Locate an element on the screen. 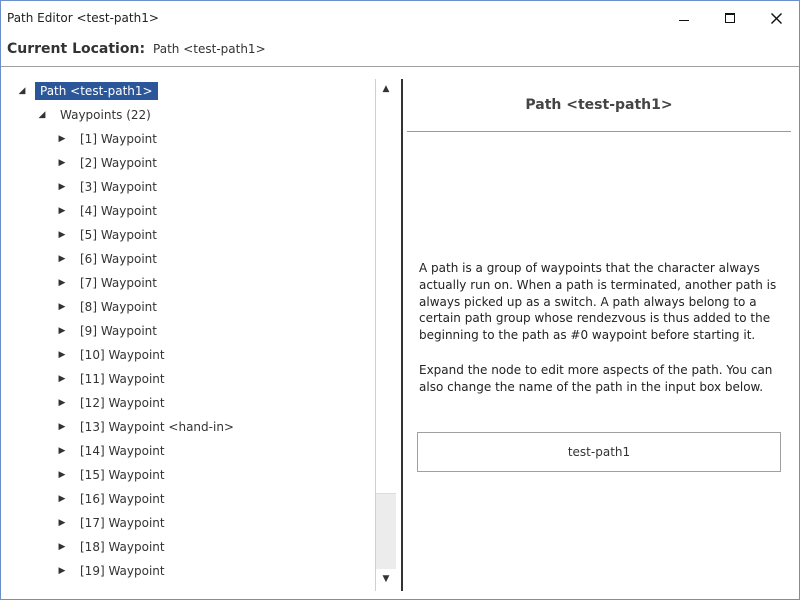 Image resolution: width=800 pixels, height=600 pixels. tree-node-waypoint: ▶ [5] Waypoint is located at coordinates (108, 235).